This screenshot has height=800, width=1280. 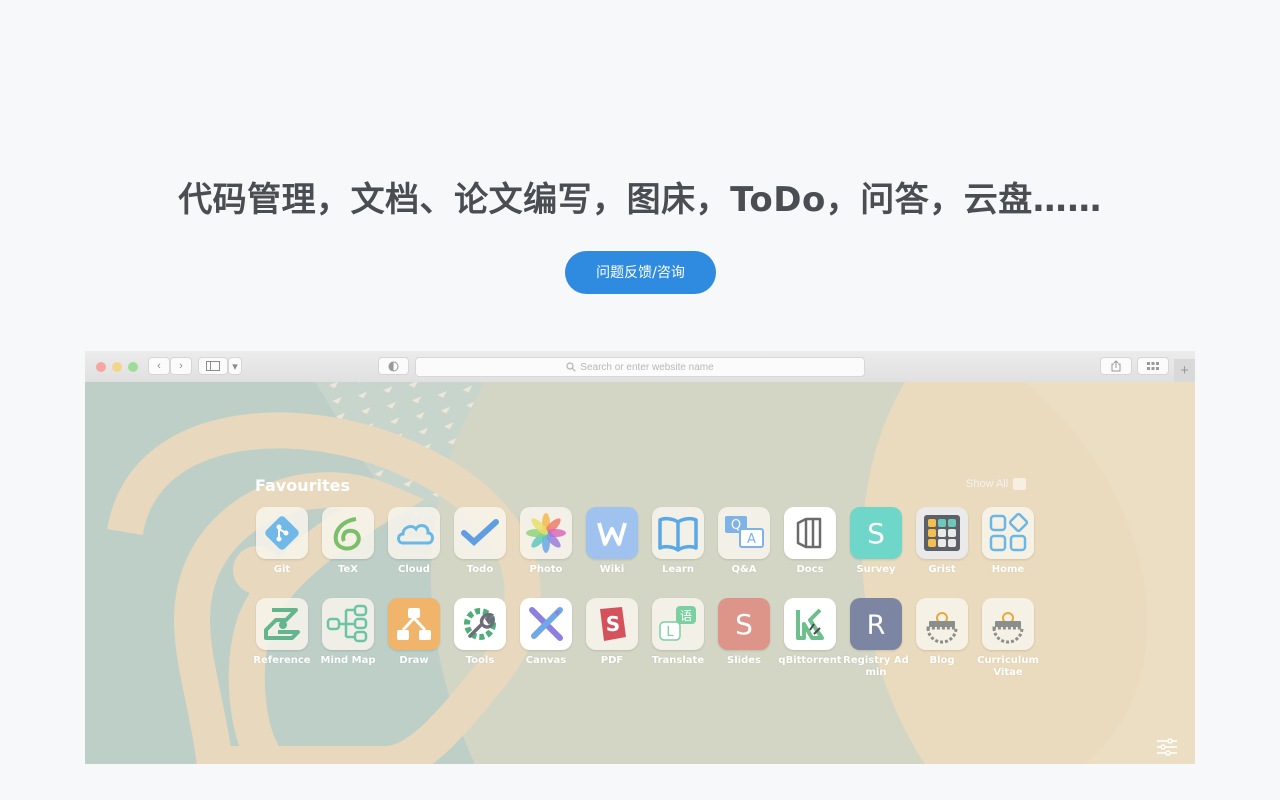 What do you see at coordinates (282, 660) in the screenshot?
I see `favourite-label: Reference` at bounding box center [282, 660].